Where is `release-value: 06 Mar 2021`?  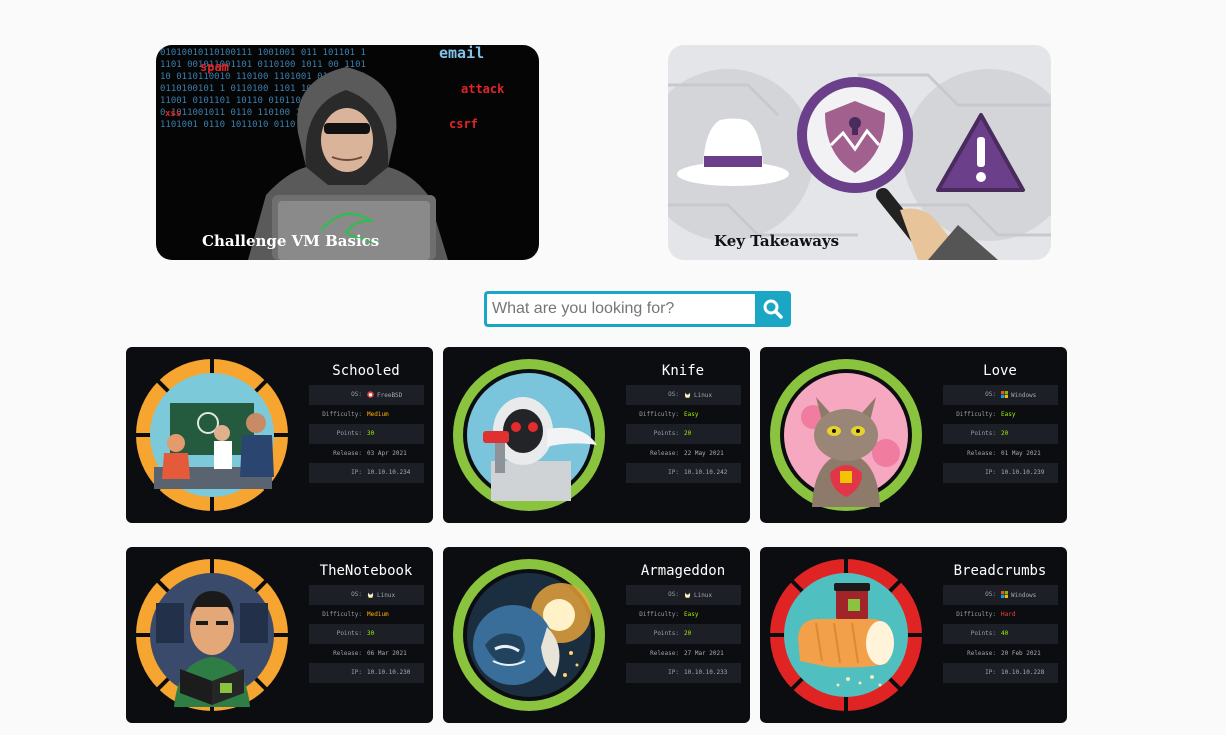
release-value: 06 Mar 2021 is located at coordinates (387, 653).